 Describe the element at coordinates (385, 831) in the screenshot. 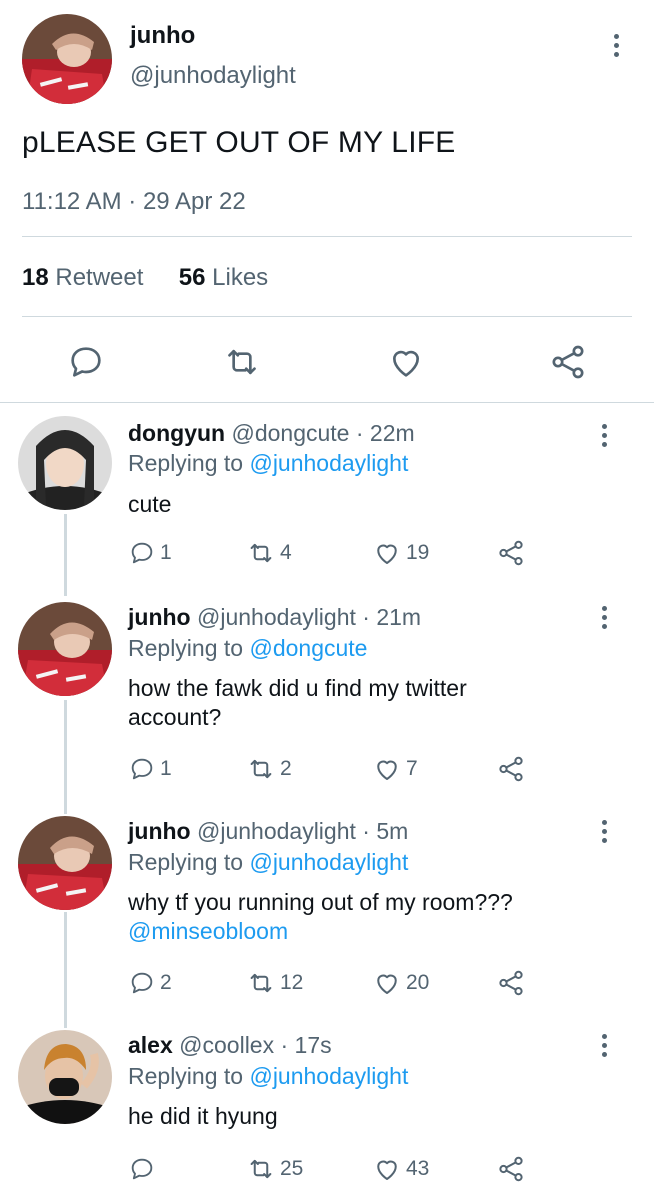

I see `reply-time: · 5m` at that location.